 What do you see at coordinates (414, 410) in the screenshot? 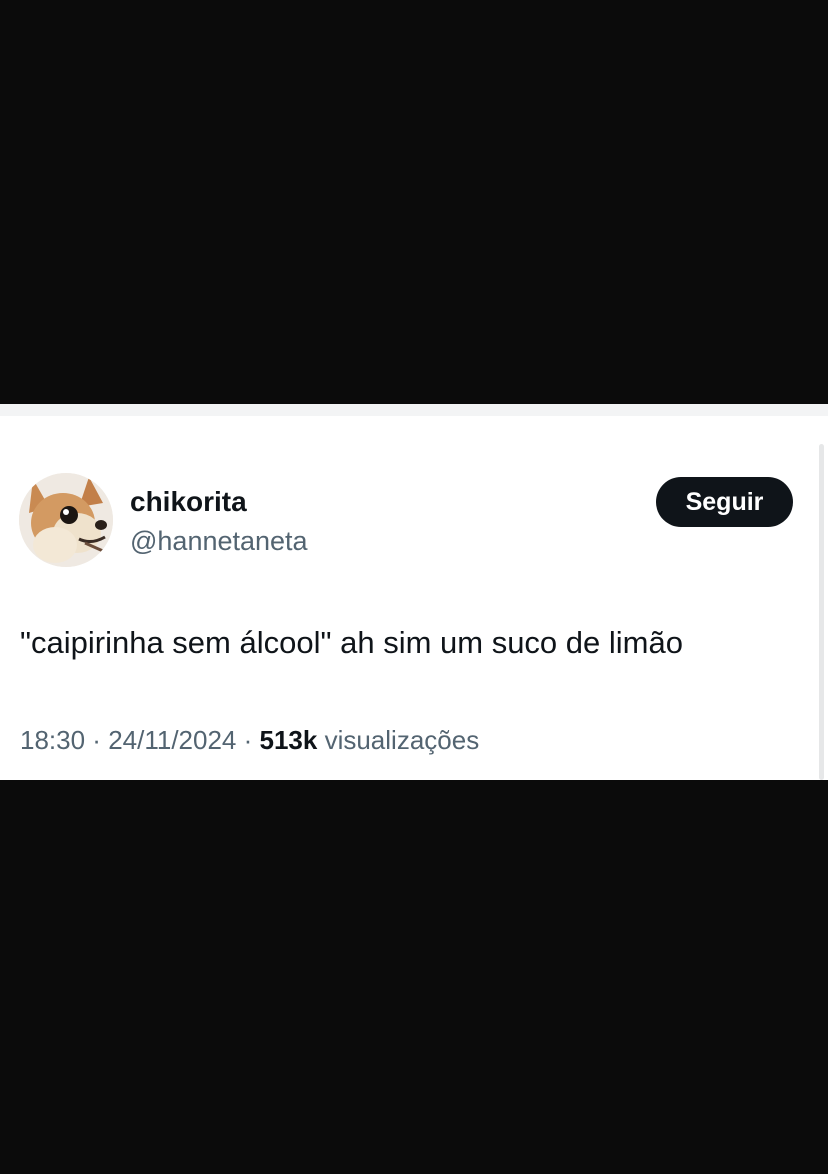
I see `card-top-divider` at bounding box center [414, 410].